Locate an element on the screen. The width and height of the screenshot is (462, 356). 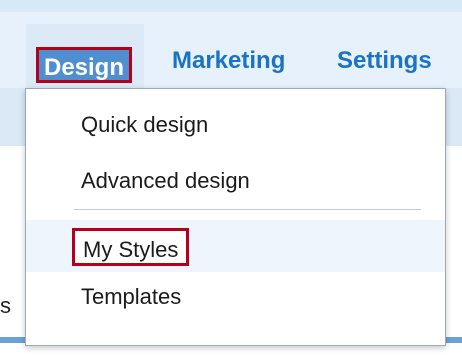
page-top-strip is located at coordinates (231, 6).